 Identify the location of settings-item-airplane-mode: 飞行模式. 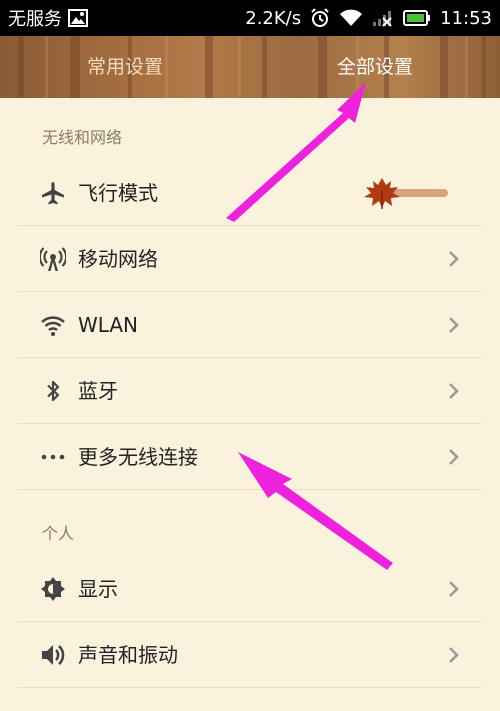
(250, 193).